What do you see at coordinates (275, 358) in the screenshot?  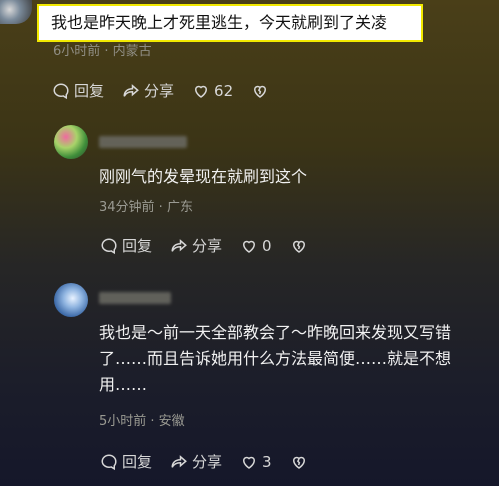 I see `comment-line: 了……而且告诉她用什么方法最简便……就是不想` at bounding box center [275, 358].